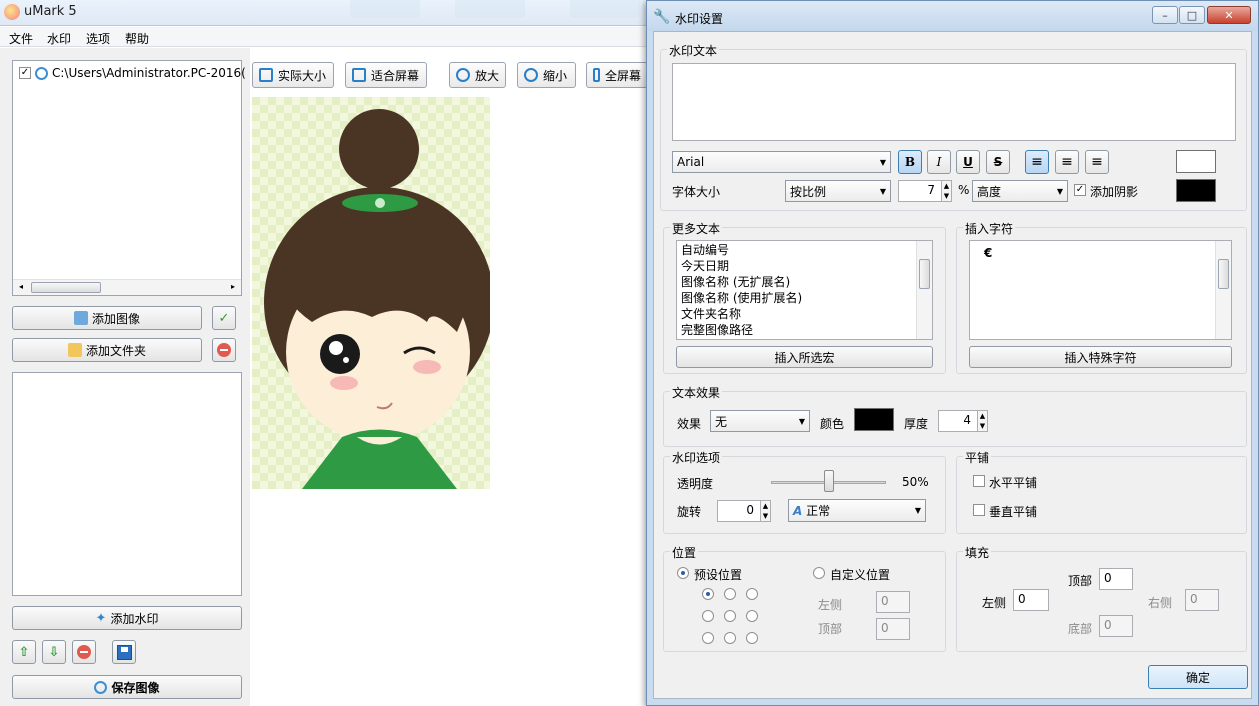  I want to click on scroll-left-icon: ◂, so click(21, 286).